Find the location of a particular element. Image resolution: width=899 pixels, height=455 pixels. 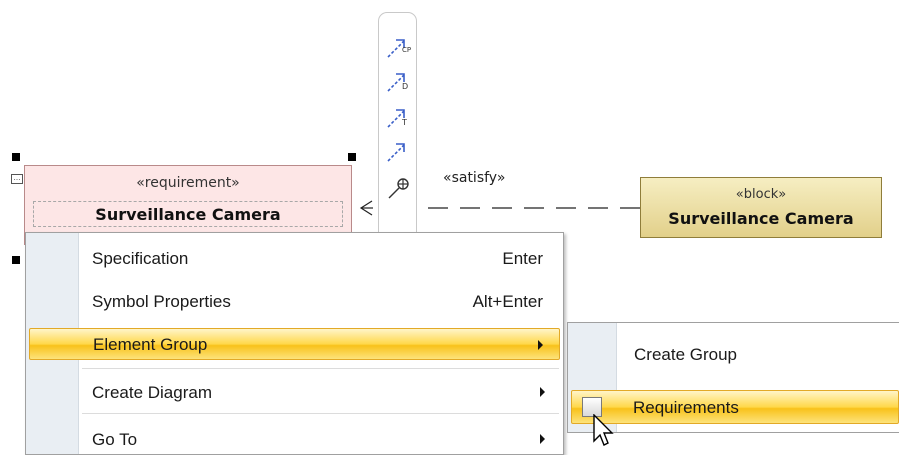

menu-item-label: Create Group is located at coordinates (685, 354).